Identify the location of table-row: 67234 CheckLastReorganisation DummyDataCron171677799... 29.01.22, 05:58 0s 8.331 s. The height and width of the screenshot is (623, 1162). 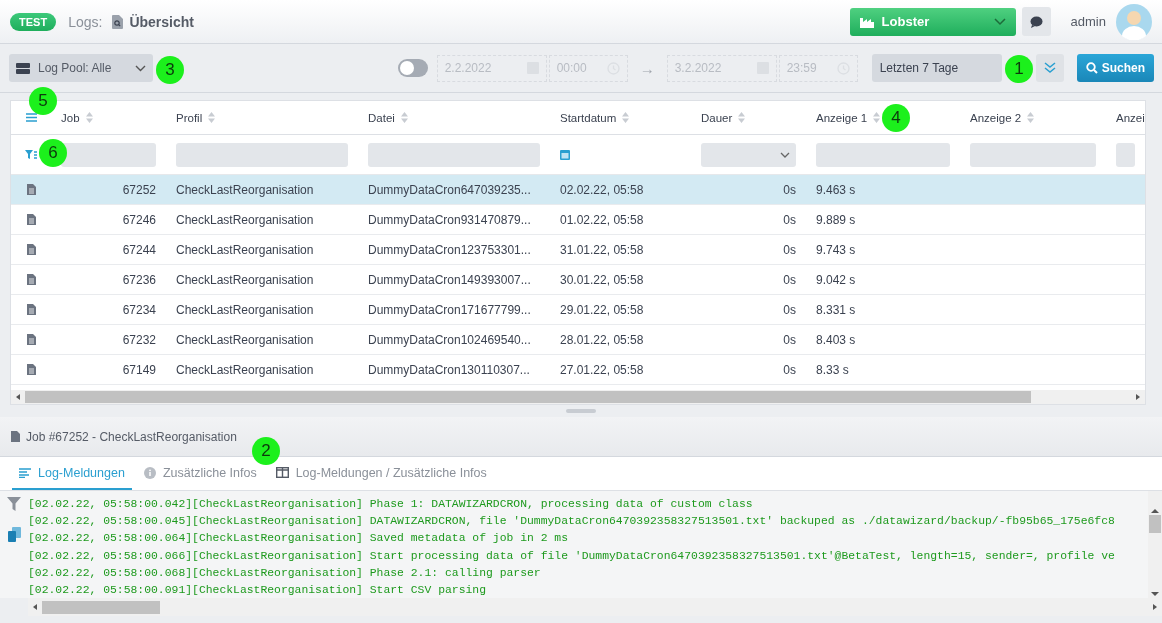
(578, 310).